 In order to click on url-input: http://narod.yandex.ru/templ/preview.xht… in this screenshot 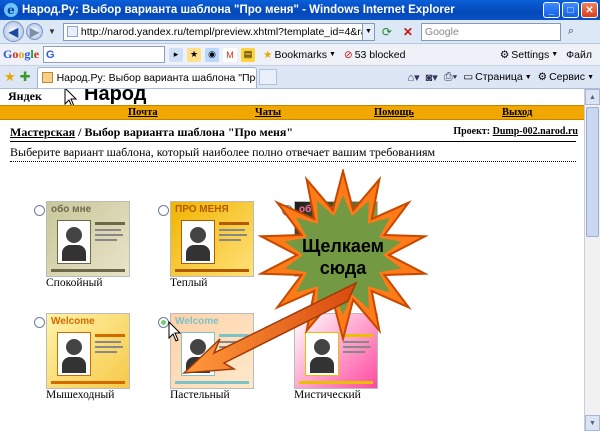, I will do `click(212, 31)`.